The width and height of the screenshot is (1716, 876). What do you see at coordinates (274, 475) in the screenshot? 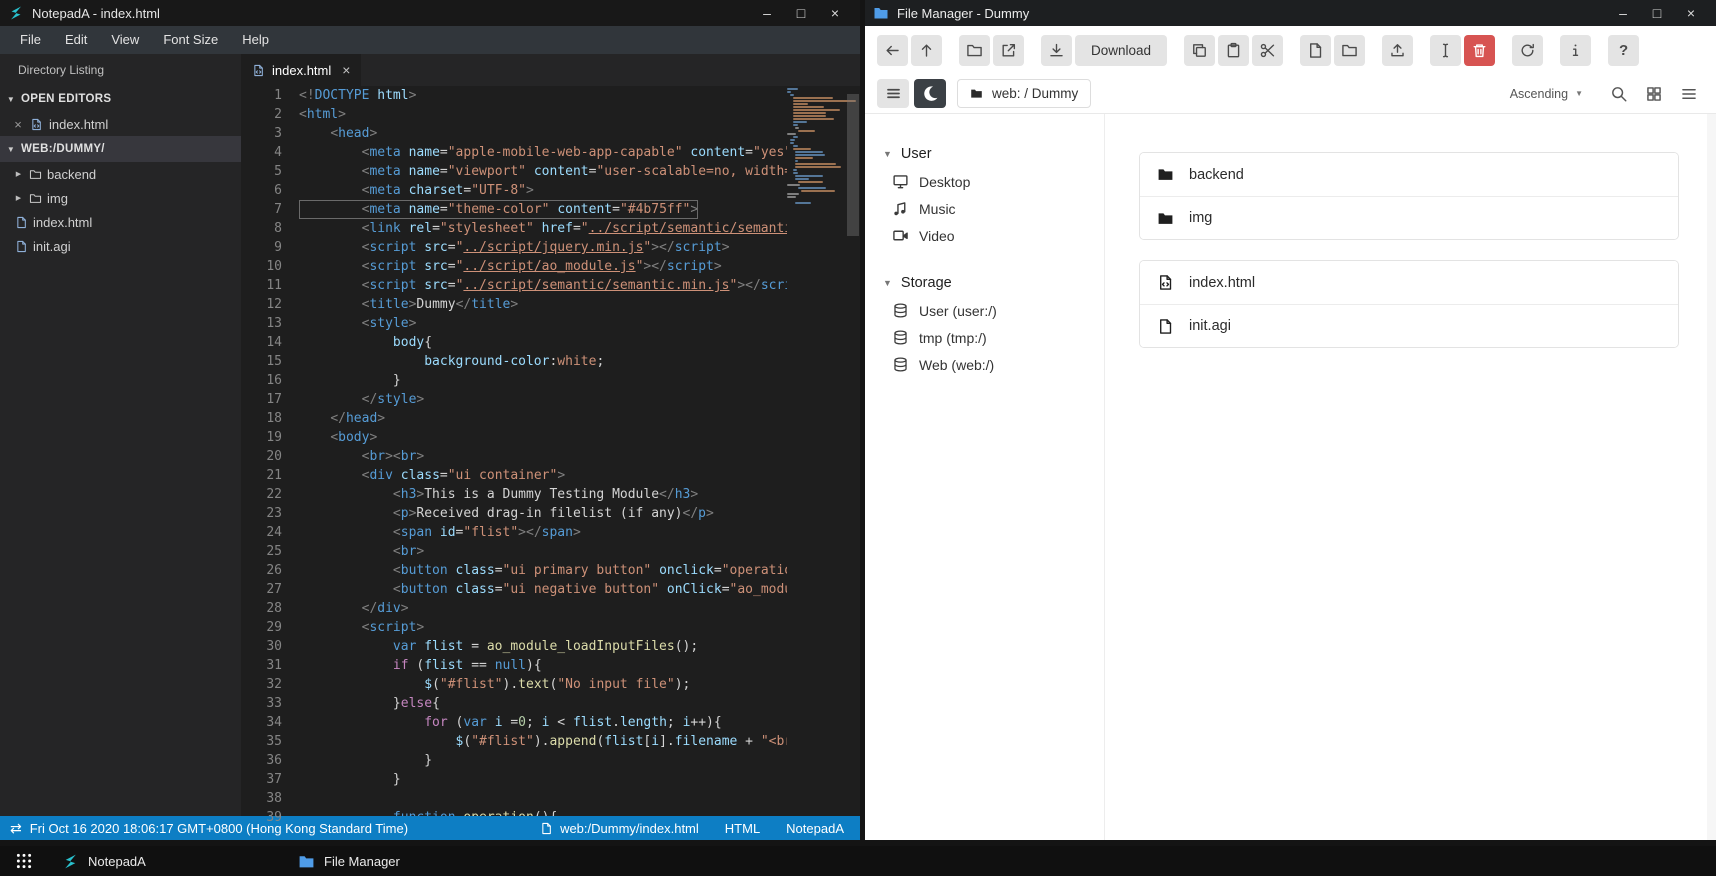
I see `line-number: 21` at bounding box center [274, 475].